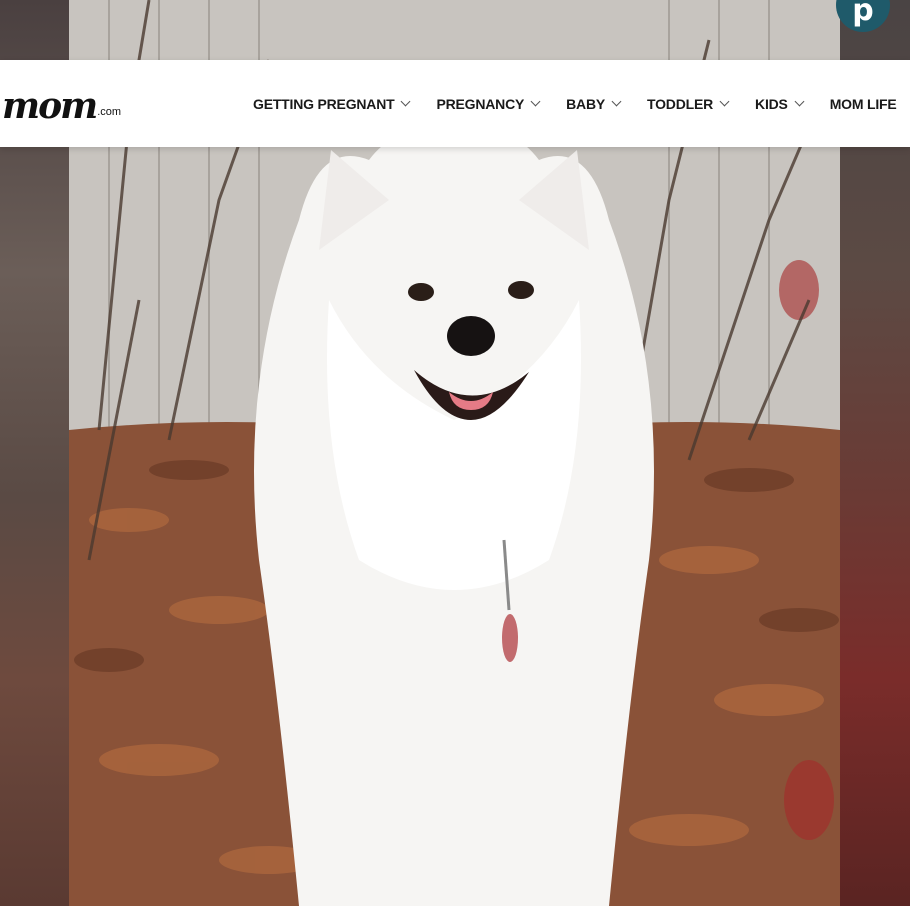 This screenshot has height=906, width=910. I want to click on nav-item-toddler: TODDLER, so click(688, 103).